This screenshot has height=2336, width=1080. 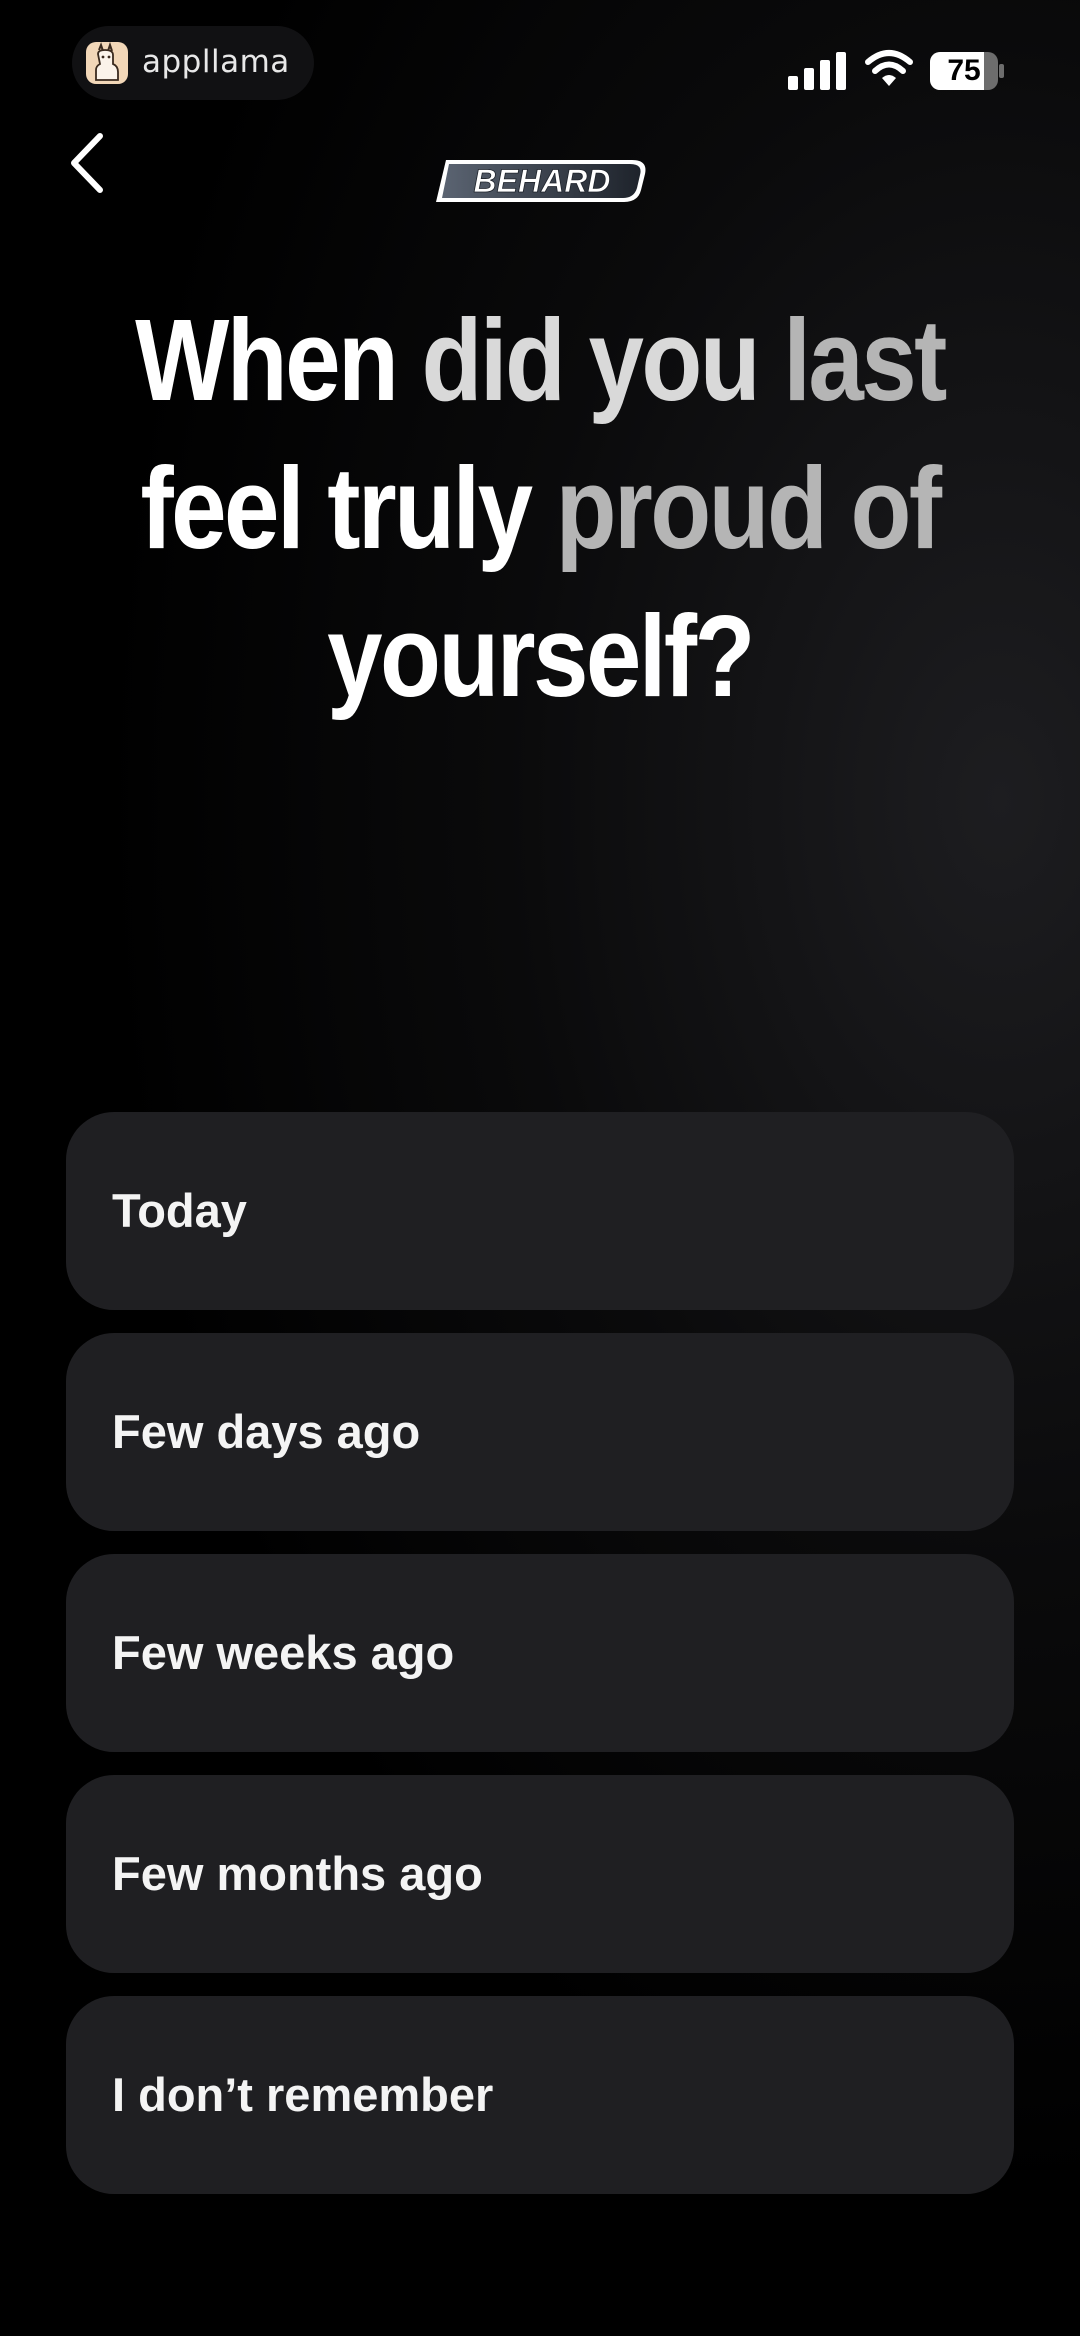 I want to click on option-few-days-ago: Few days ago, so click(x=540, y=1432).